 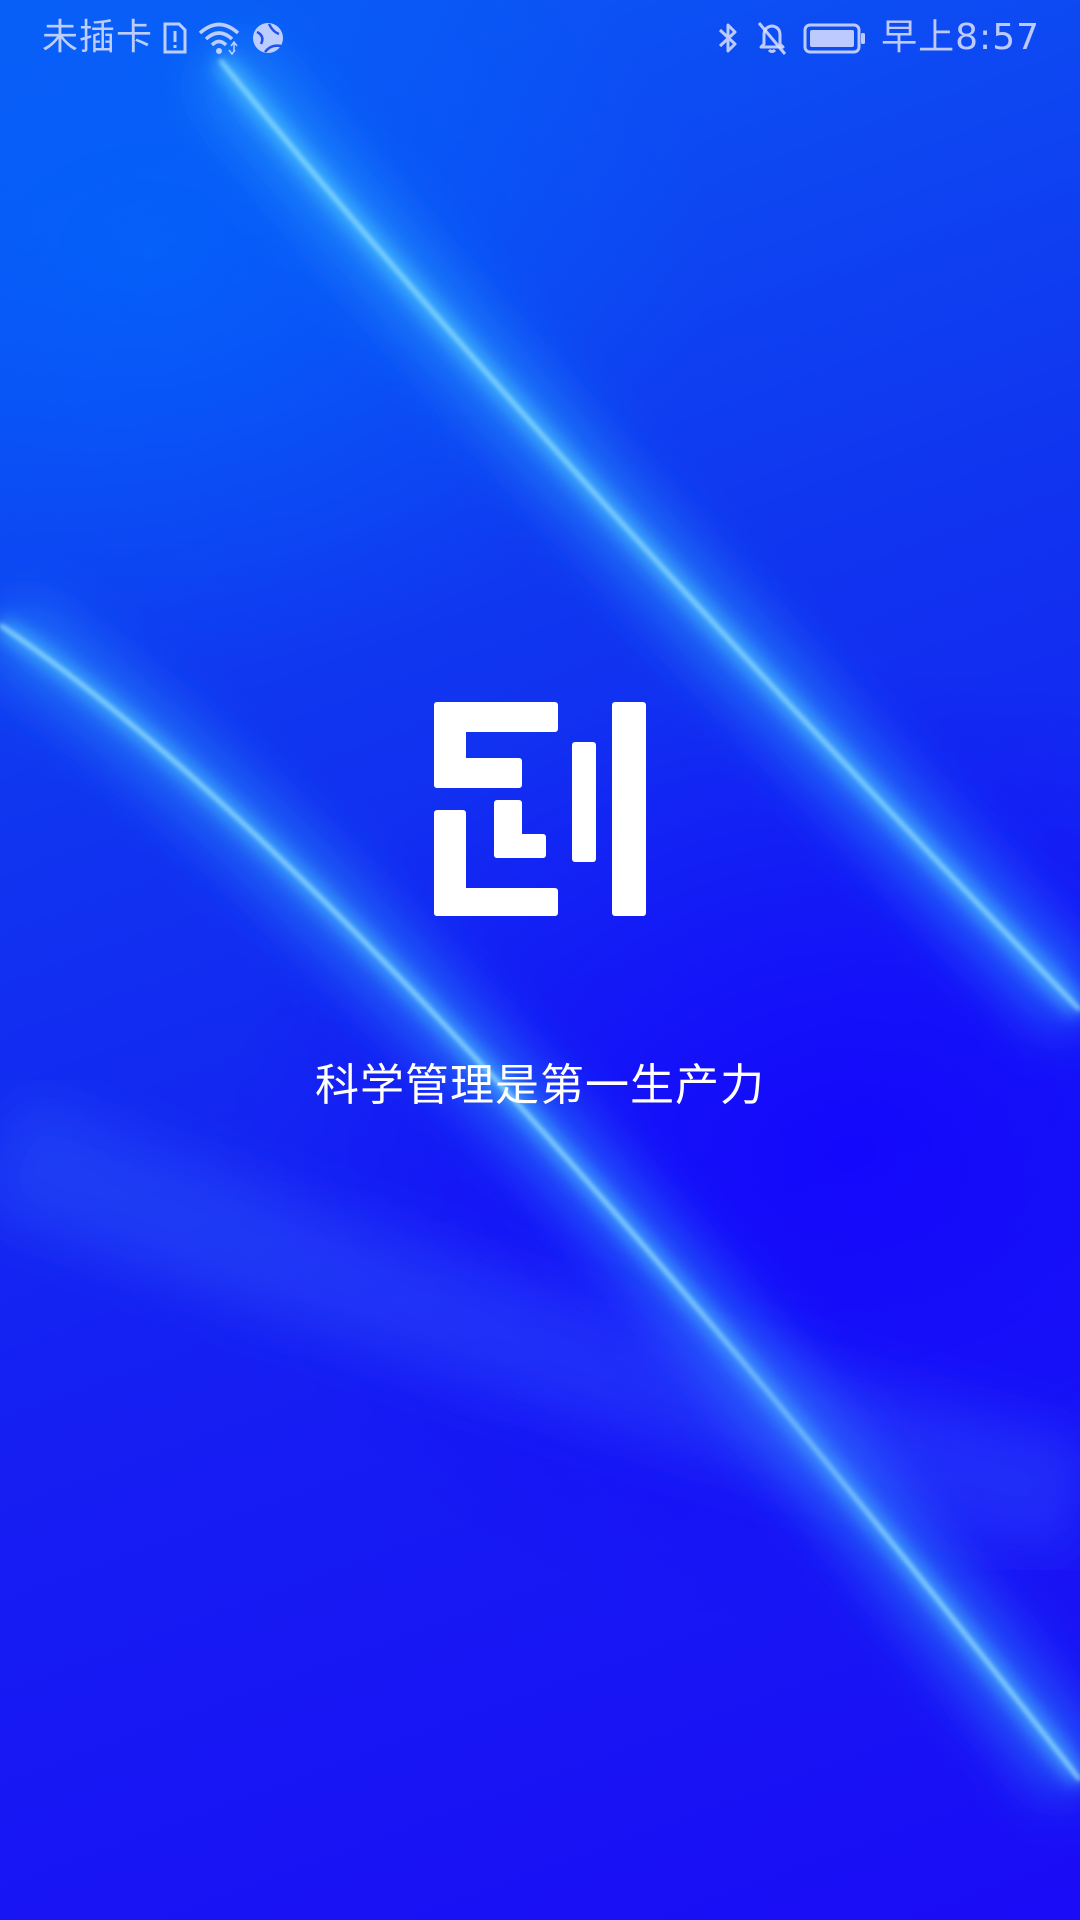 What do you see at coordinates (540, 38) in the screenshot?
I see `status-bar: 未插卡 早上8:57` at bounding box center [540, 38].